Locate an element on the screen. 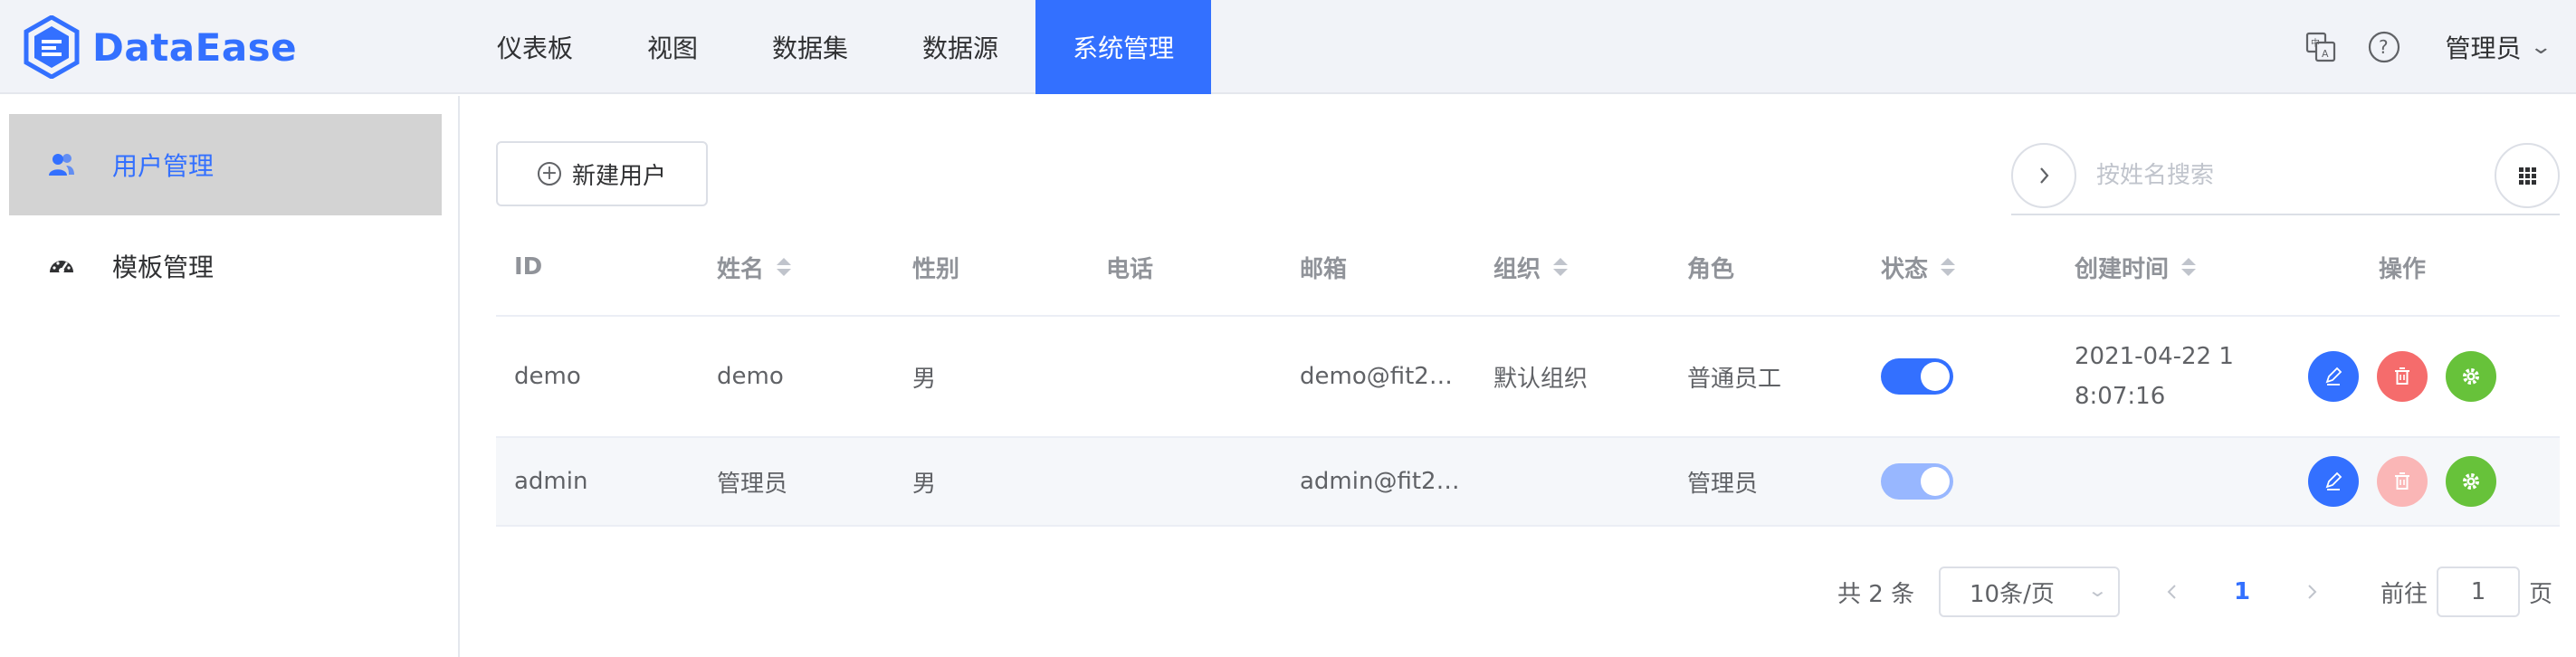 Image resolution: width=2576 pixels, height=657 pixels. nav-item-dashboard: 仪表板 is located at coordinates (535, 47).